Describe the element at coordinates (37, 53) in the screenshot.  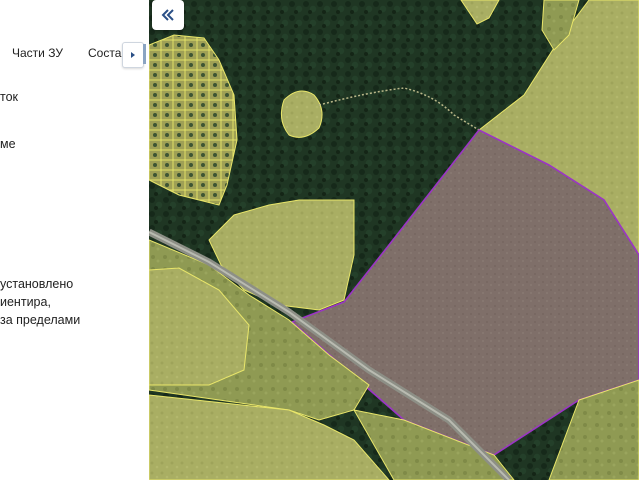
I see `tab-parts: Части ЗУ` at that location.